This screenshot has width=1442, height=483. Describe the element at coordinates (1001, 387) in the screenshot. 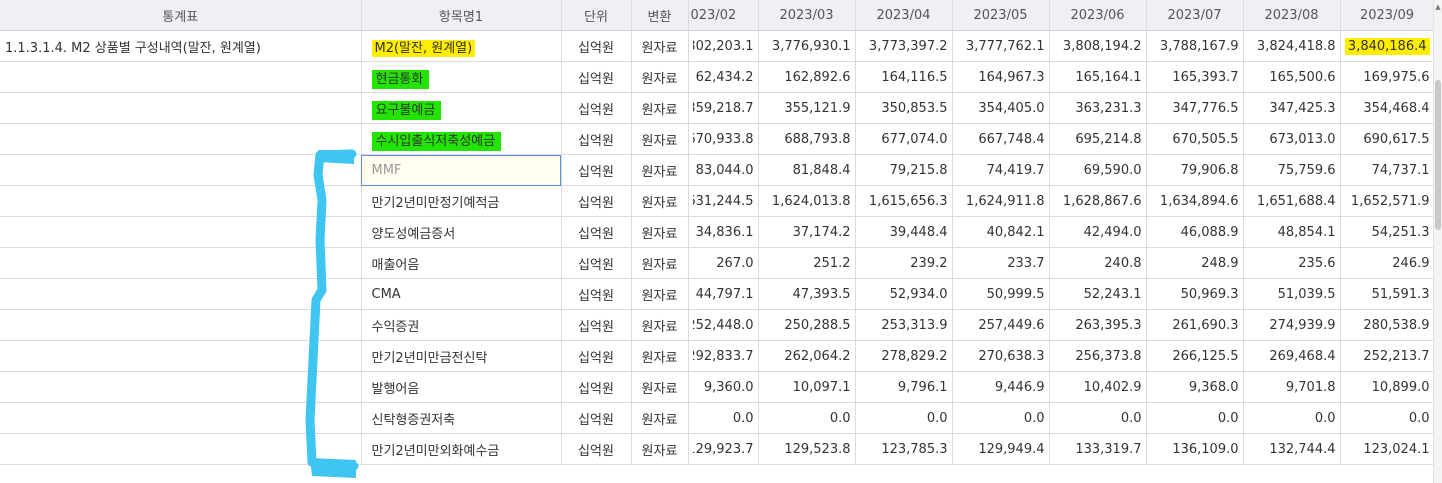

I see `cell-value-2023-05: 9,446.9` at that location.